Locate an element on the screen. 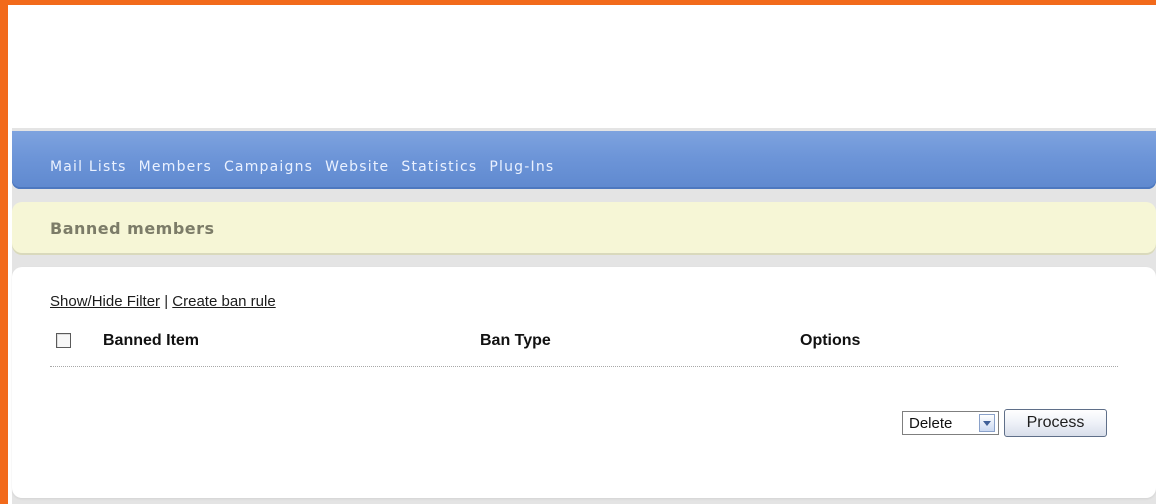 Image resolution: width=1156 pixels, height=504 pixels. page-title: Banned members is located at coordinates (132, 228).